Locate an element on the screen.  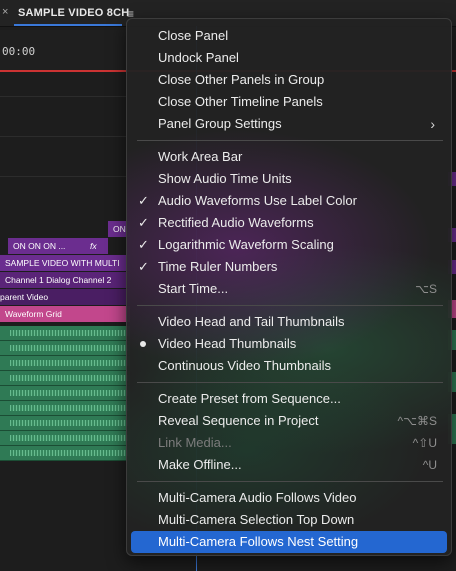
menu-item-show-audio-time-units: Show Audio Time Units is located at coordinates (289, 179).